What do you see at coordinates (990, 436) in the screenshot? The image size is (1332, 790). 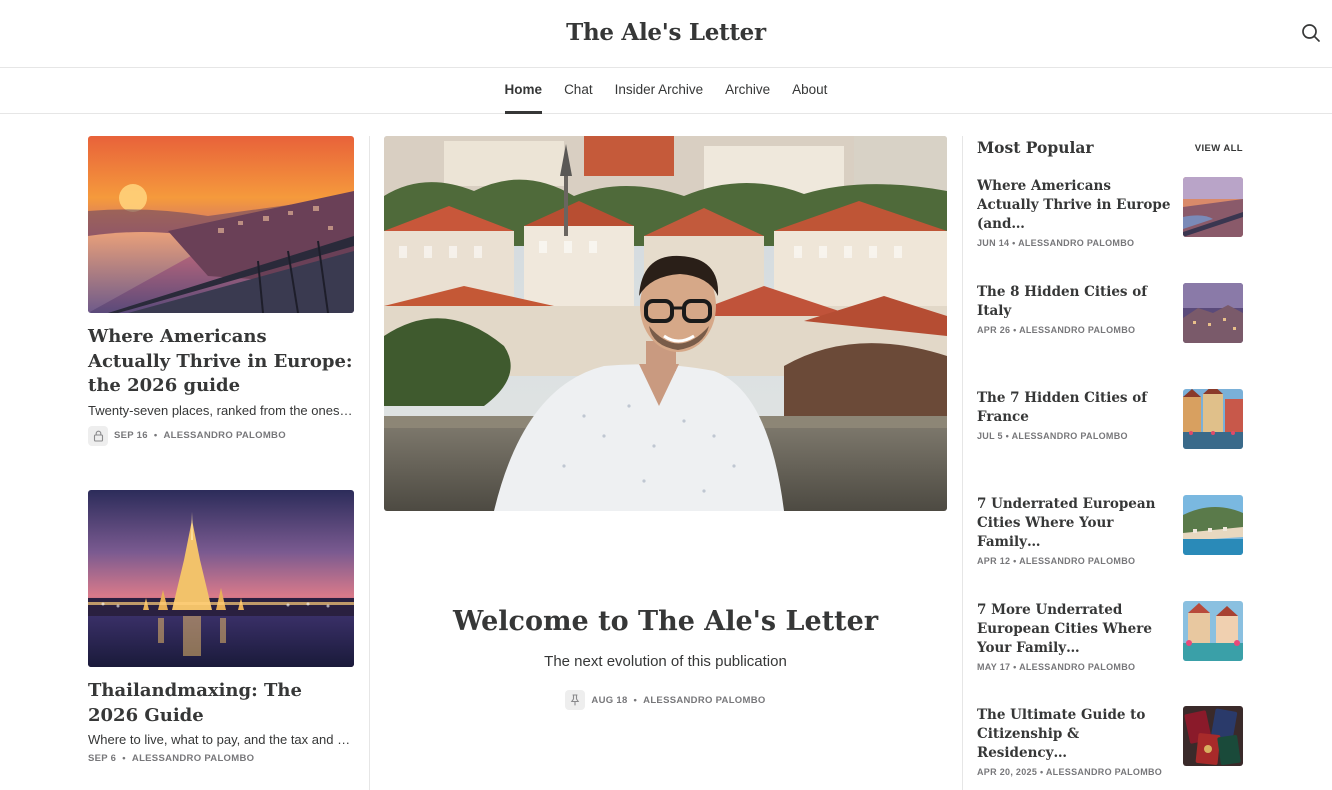 I see `popular-item-date: JUL 5` at bounding box center [990, 436].